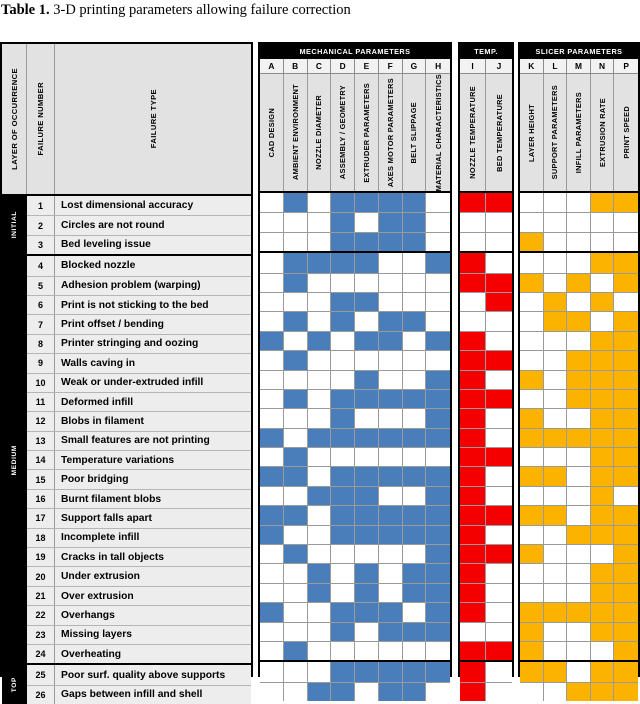 This screenshot has height=704, width=640. I want to click on table-row: 7 Print offset / bending, so click(139, 324).